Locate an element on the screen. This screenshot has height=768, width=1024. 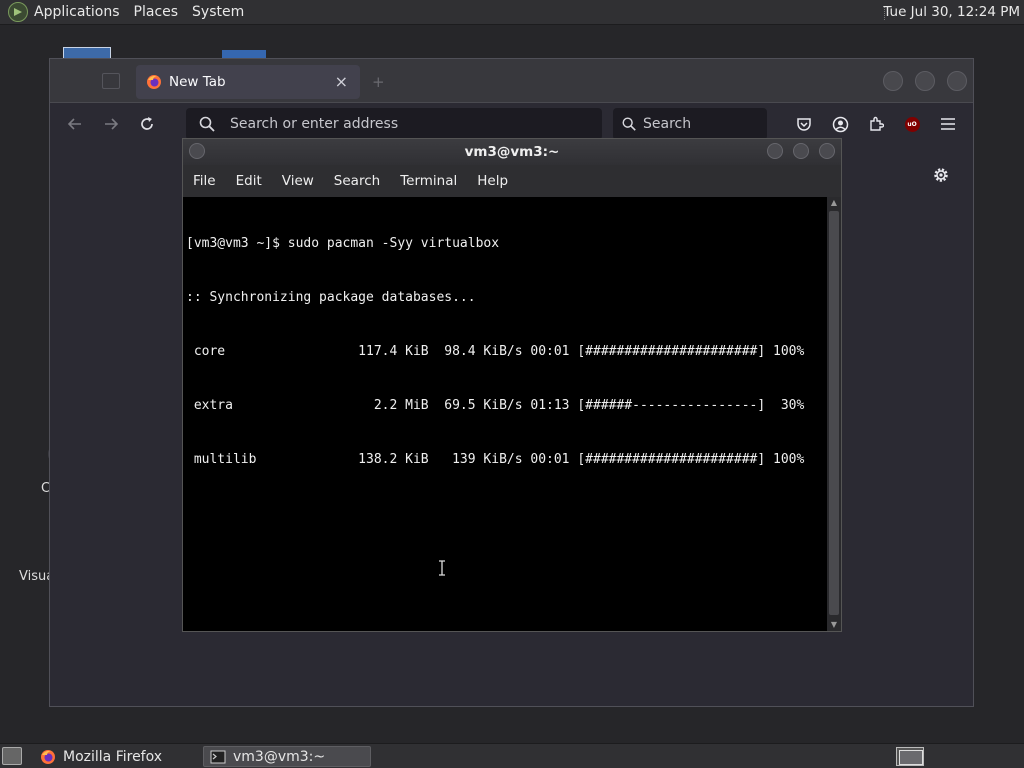
menu-terminal: Terminal is located at coordinates (428, 181).